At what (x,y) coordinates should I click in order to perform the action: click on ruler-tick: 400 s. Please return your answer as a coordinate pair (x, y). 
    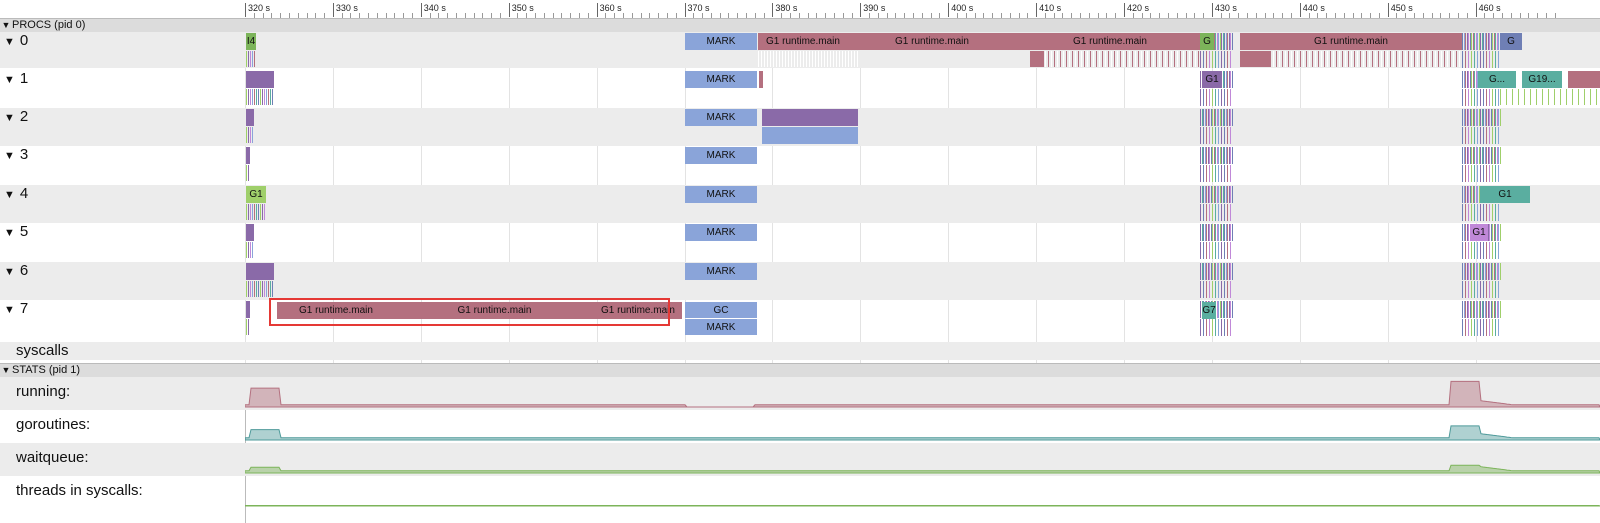
    Looking at the image, I should click on (960, 10).